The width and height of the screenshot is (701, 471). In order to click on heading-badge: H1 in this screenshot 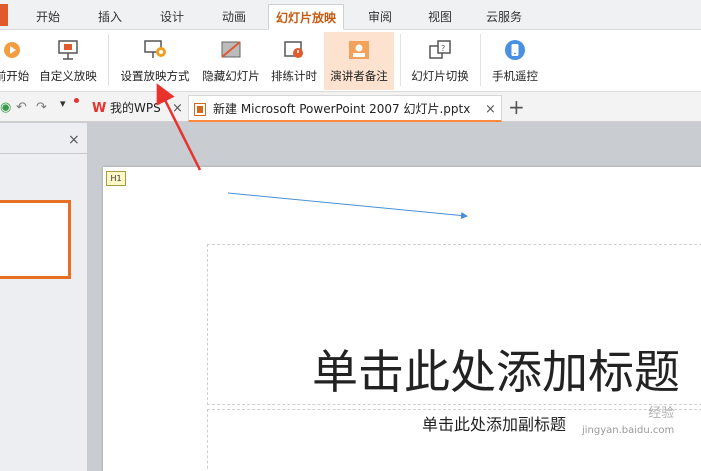, I will do `click(116, 178)`.